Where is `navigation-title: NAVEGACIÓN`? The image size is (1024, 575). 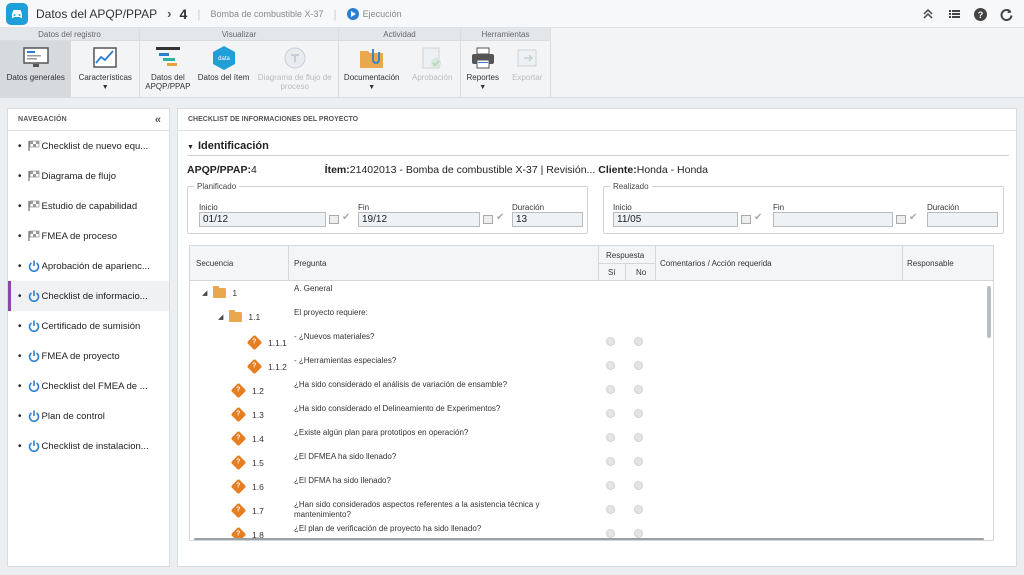 navigation-title: NAVEGACIÓN is located at coordinates (42, 119).